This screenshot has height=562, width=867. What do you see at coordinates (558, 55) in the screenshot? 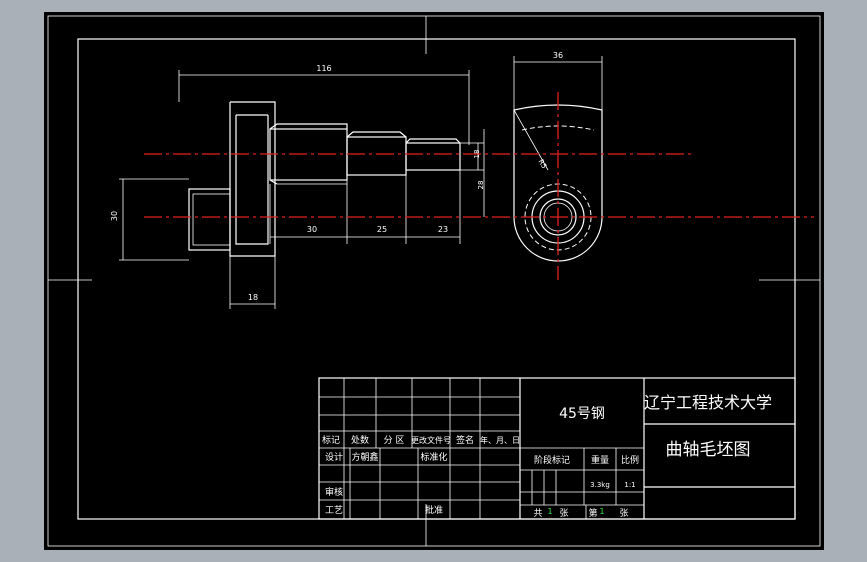
I see `dim-36-width: 36` at bounding box center [558, 55].